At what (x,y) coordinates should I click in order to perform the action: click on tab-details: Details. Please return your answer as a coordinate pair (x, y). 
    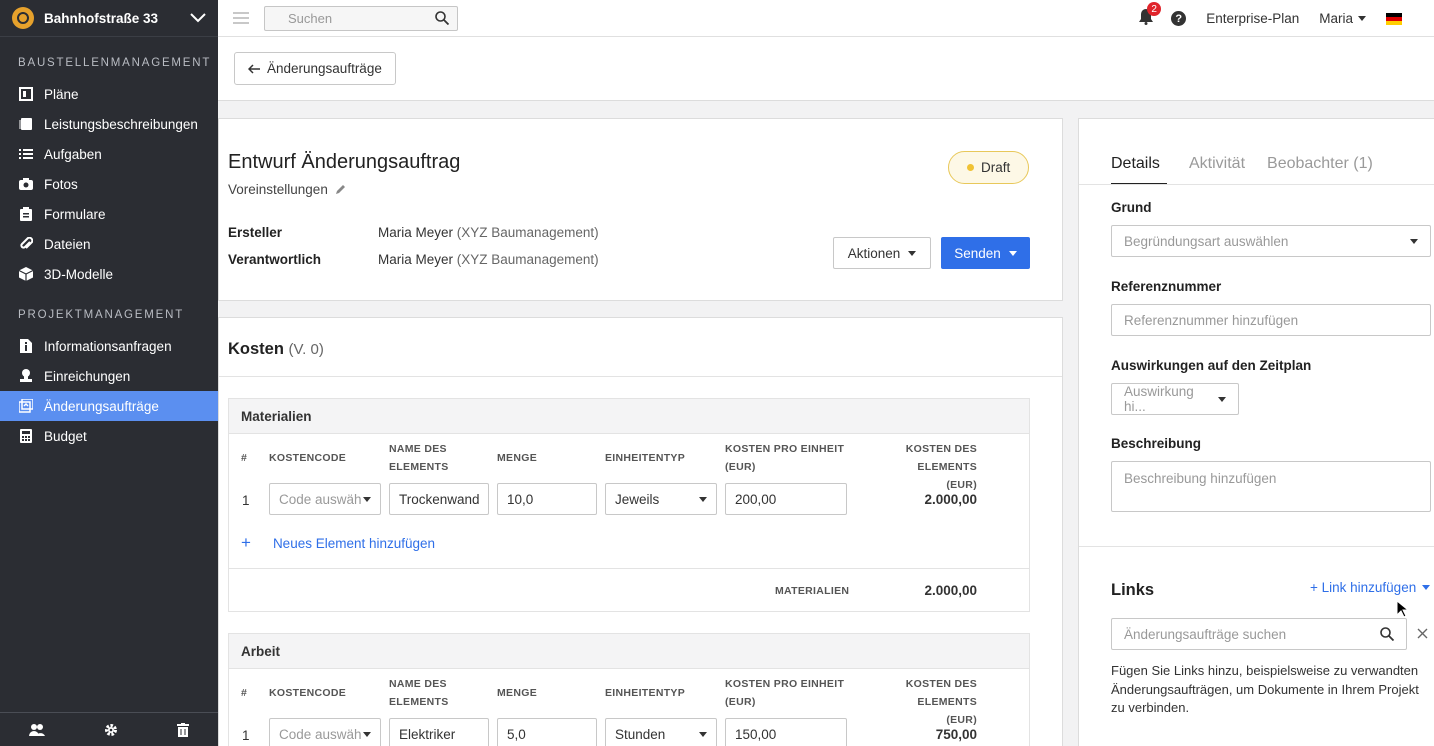
    Looking at the image, I should click on (1139, 170).